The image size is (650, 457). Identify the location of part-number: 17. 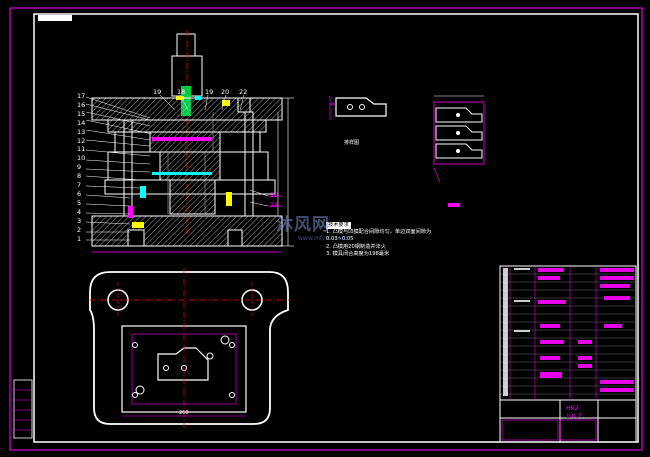
(81, 96).